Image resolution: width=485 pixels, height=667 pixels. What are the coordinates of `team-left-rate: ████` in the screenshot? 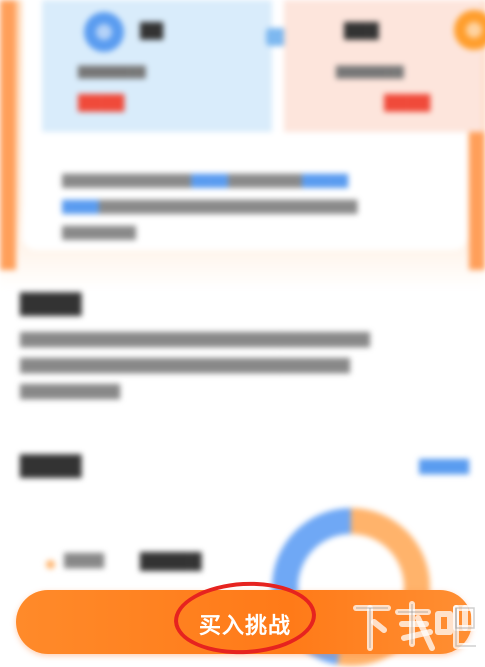 It's located at (101, 103).